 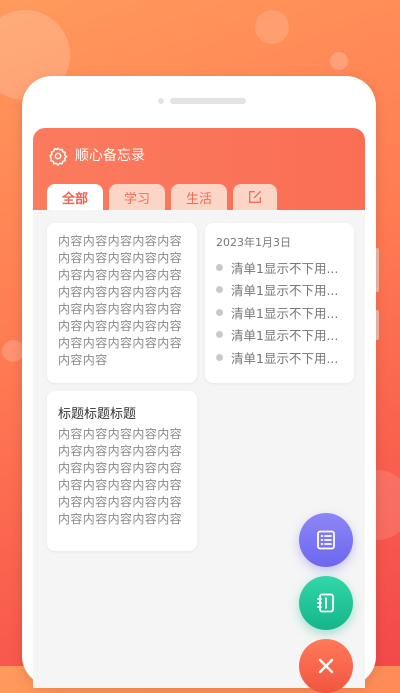 What do you see at coordinates (75, 197) in the screenshot?
I see `tab-all: 全部` at bounding box center [75, 197].